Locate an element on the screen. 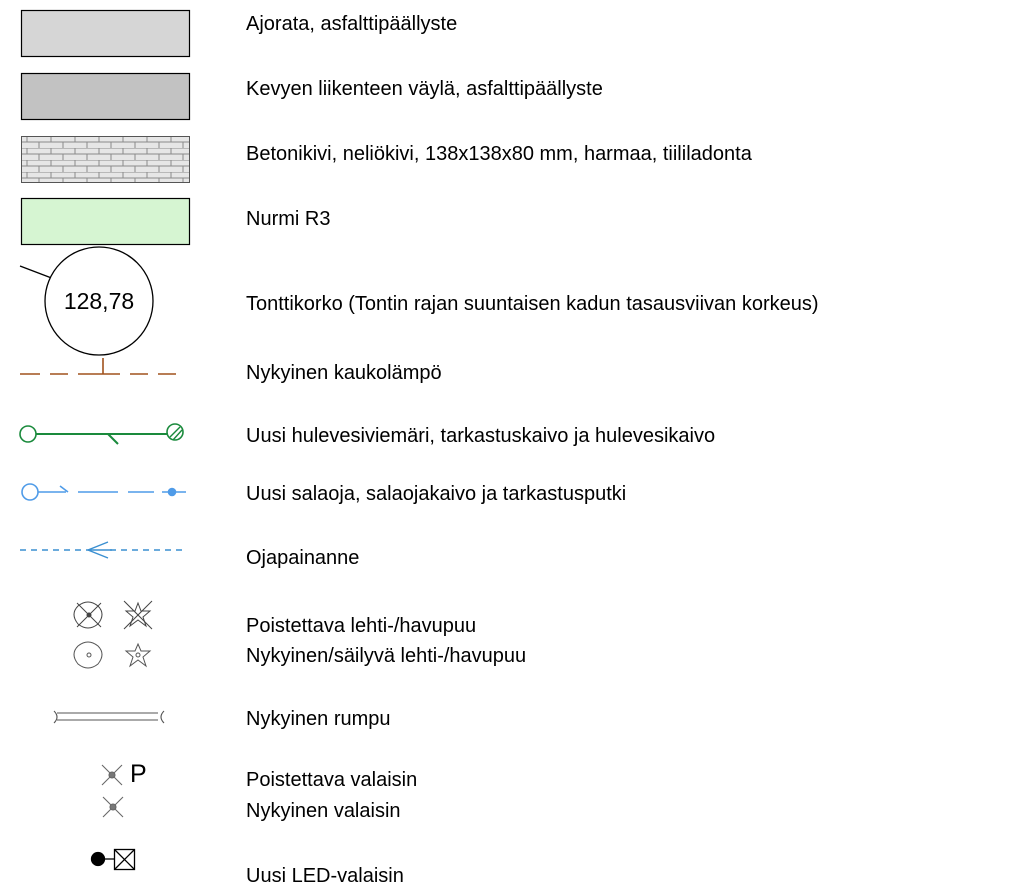 The width and height of the screenshot is (1034, 895). label-culvert: Nykyinen rumpu is located at coordinates (318, 719).